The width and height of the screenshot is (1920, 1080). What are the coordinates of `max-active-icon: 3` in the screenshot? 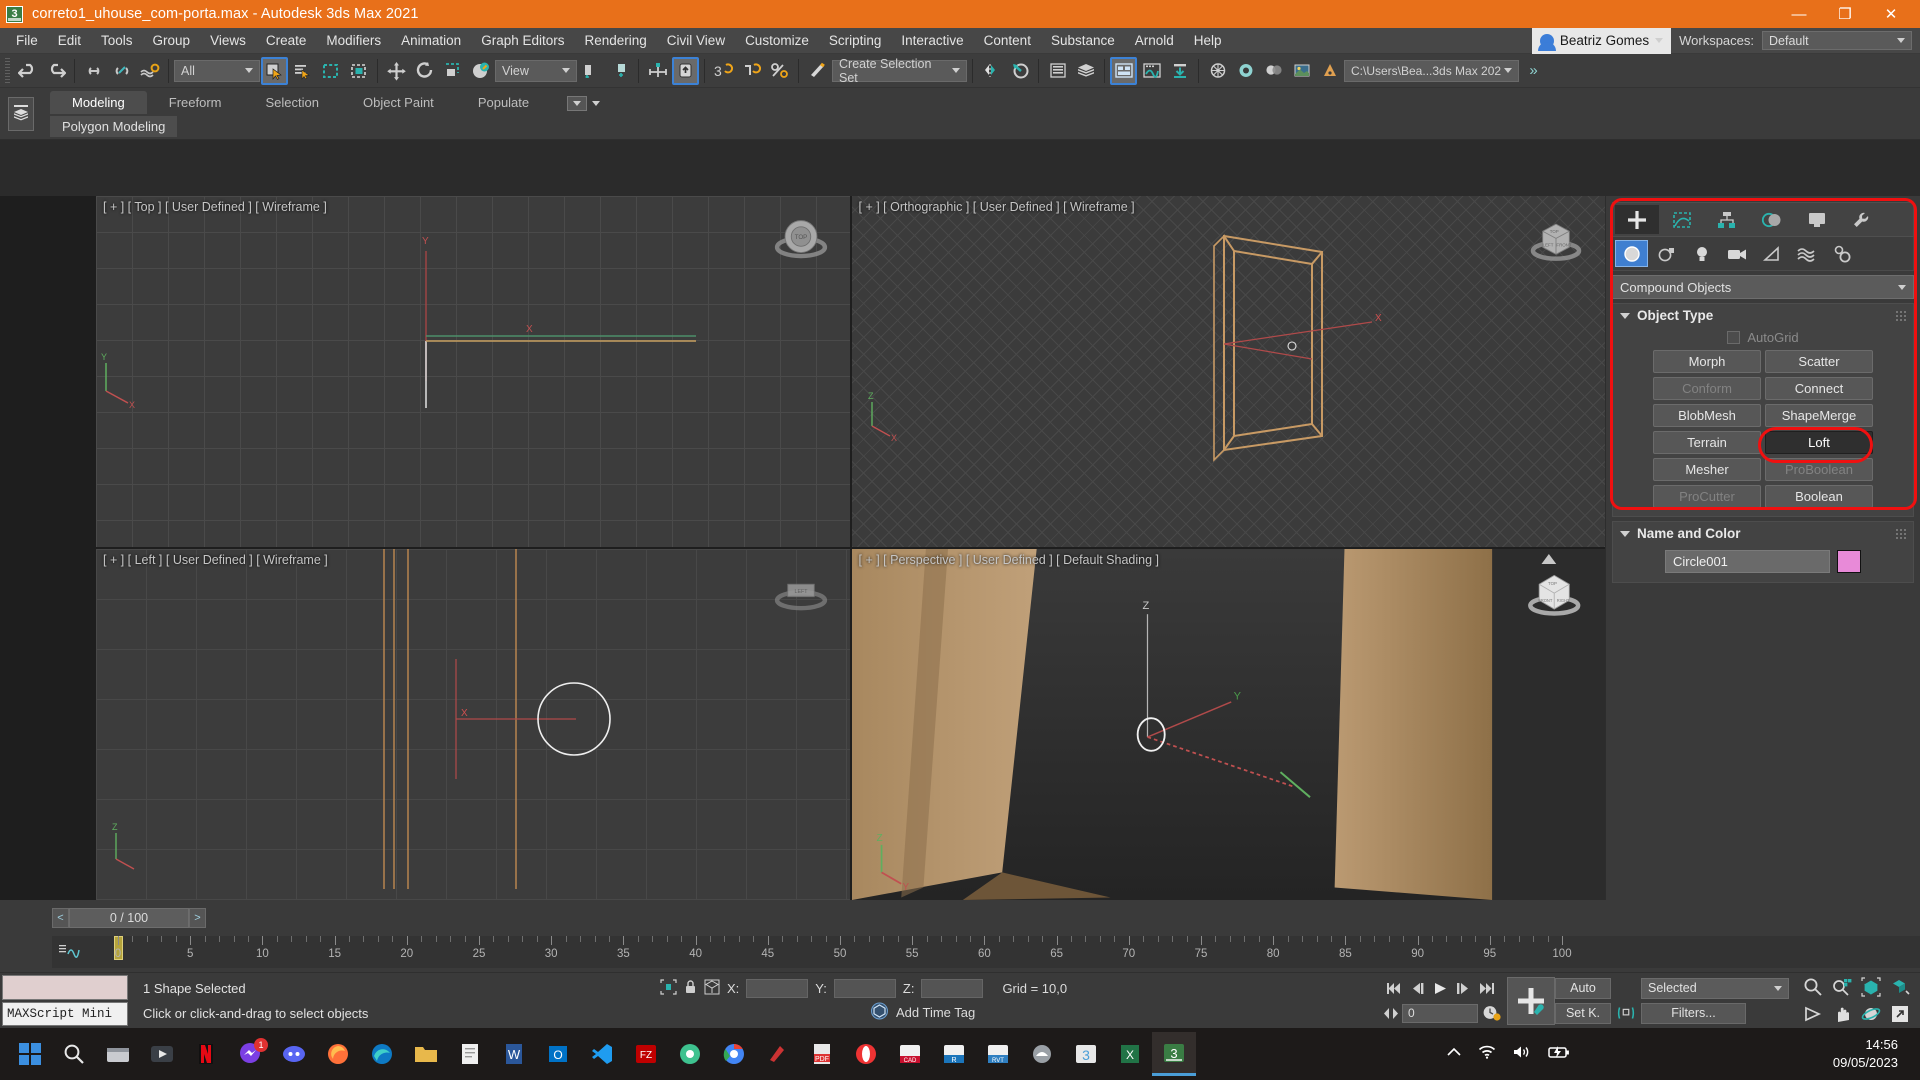 It's located at (1174, 1054).